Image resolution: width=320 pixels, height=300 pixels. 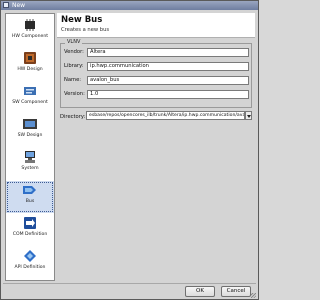 What do you see at coordinates (30, 91) in the screenshot?
I see `sw-component-icon` at bounding box center [30, 91].